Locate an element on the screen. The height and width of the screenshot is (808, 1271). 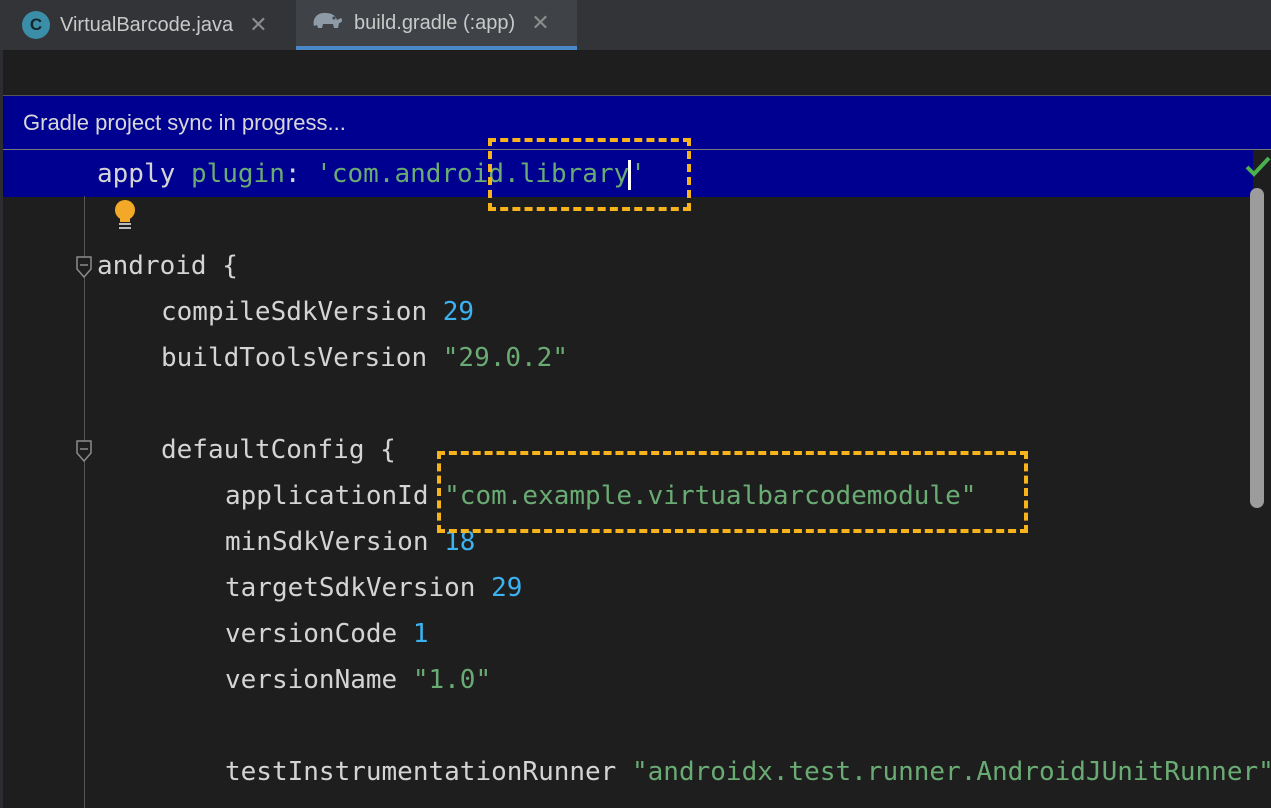
tab-label: VirtualBarcode.java is located at coordinates (147, 24).